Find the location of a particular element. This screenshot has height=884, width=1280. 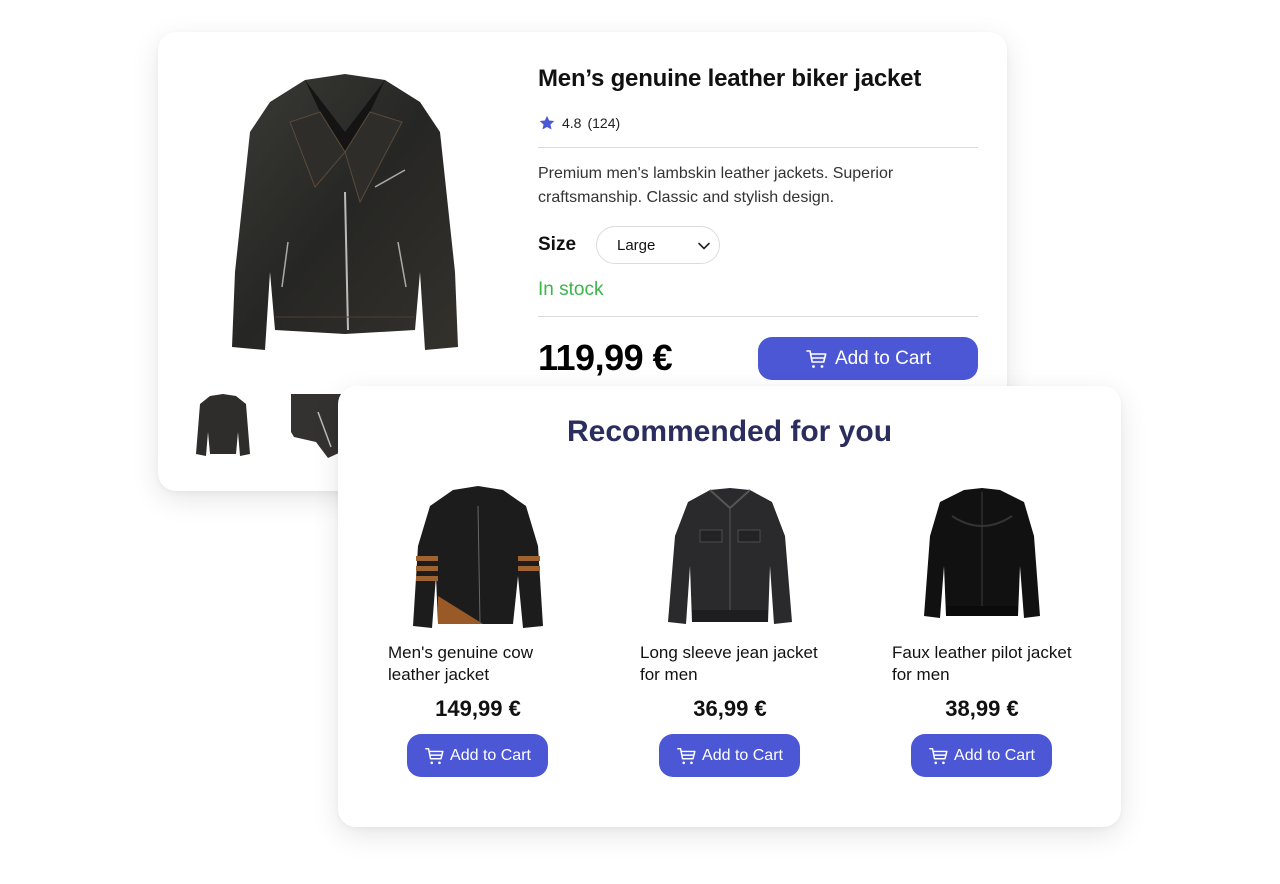

recommendation-price: 36,99 € is located at coordinates (730, 708).